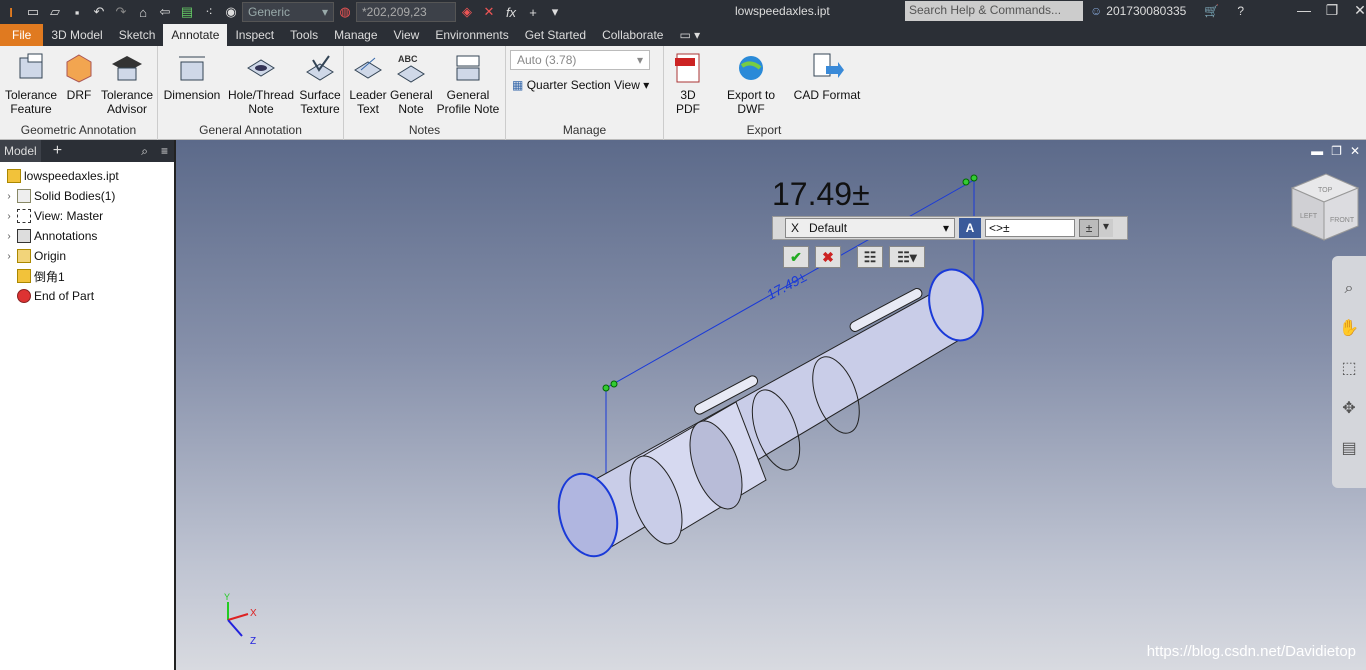 This screenshot has width=1366, height=670. I want to click on tree-item-end-of-part: End of Part, so click(87, 296).